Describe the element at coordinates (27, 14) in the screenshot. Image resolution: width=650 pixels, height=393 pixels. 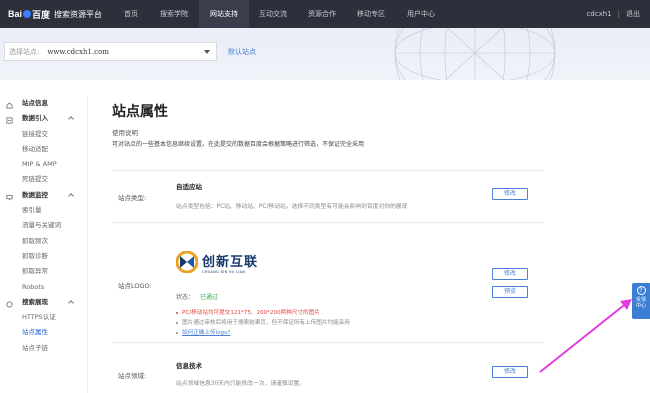
I see `paw-icon` at that location.